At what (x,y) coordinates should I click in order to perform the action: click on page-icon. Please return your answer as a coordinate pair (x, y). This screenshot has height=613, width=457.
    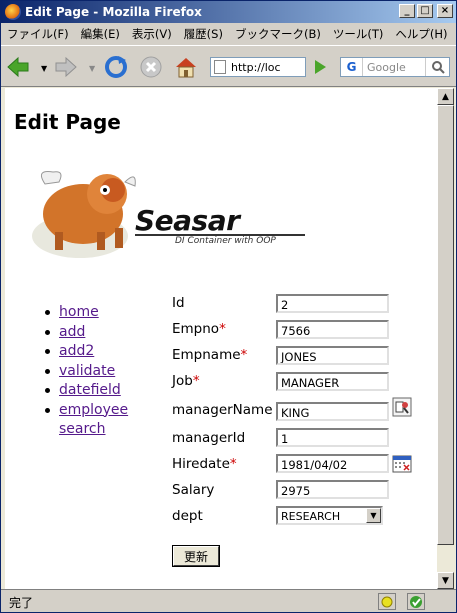
    Looking at the image, I should click on (220, 67).